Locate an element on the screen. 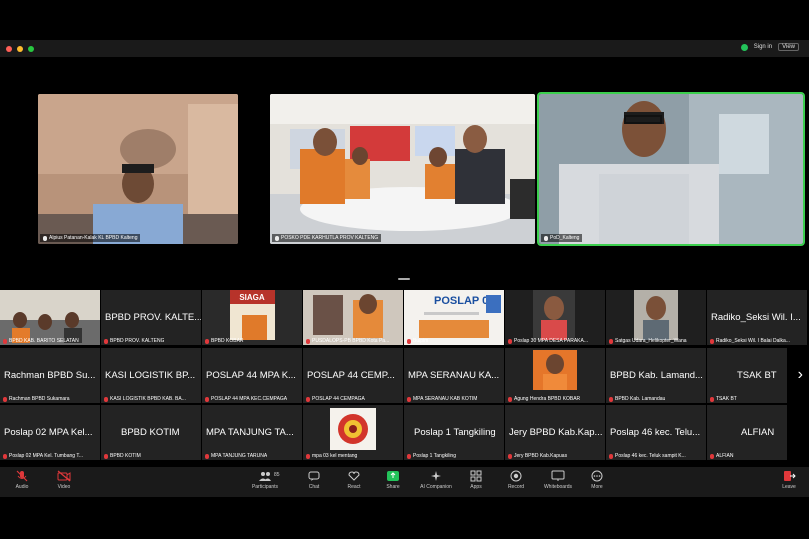  sparkle-icon is located at coordinates (436, 476).